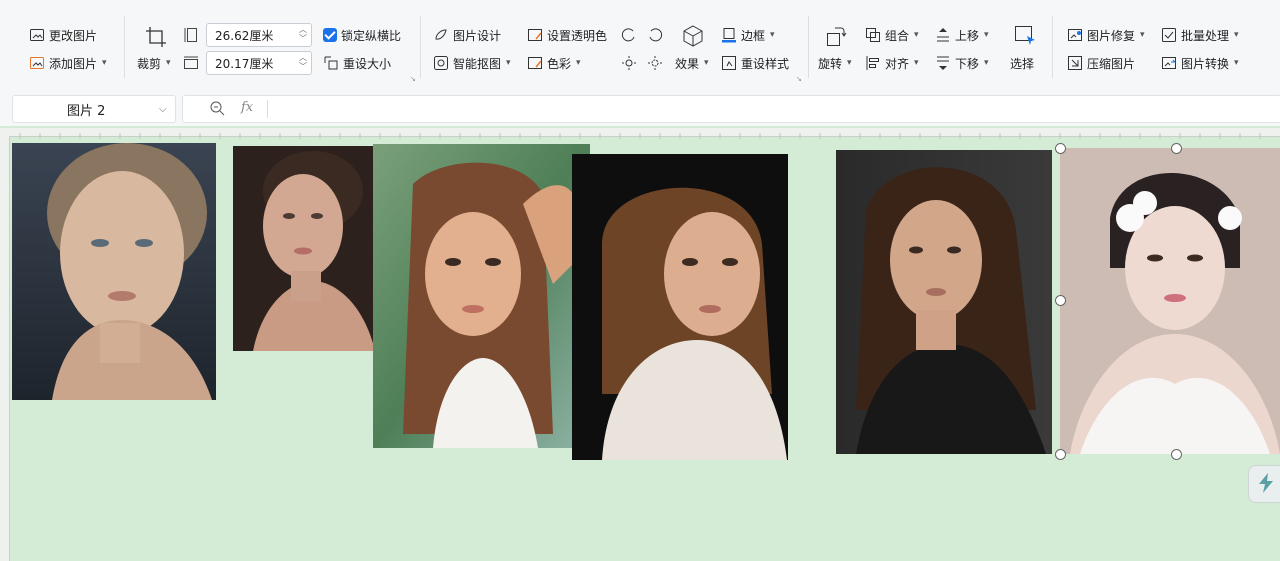 The height and width of the screenshot is (561, 1280). What do you see at coordinates (748, 35) in the screenshot?
I see `border-button: 边框 ▾` at bounding box center [748, 35].